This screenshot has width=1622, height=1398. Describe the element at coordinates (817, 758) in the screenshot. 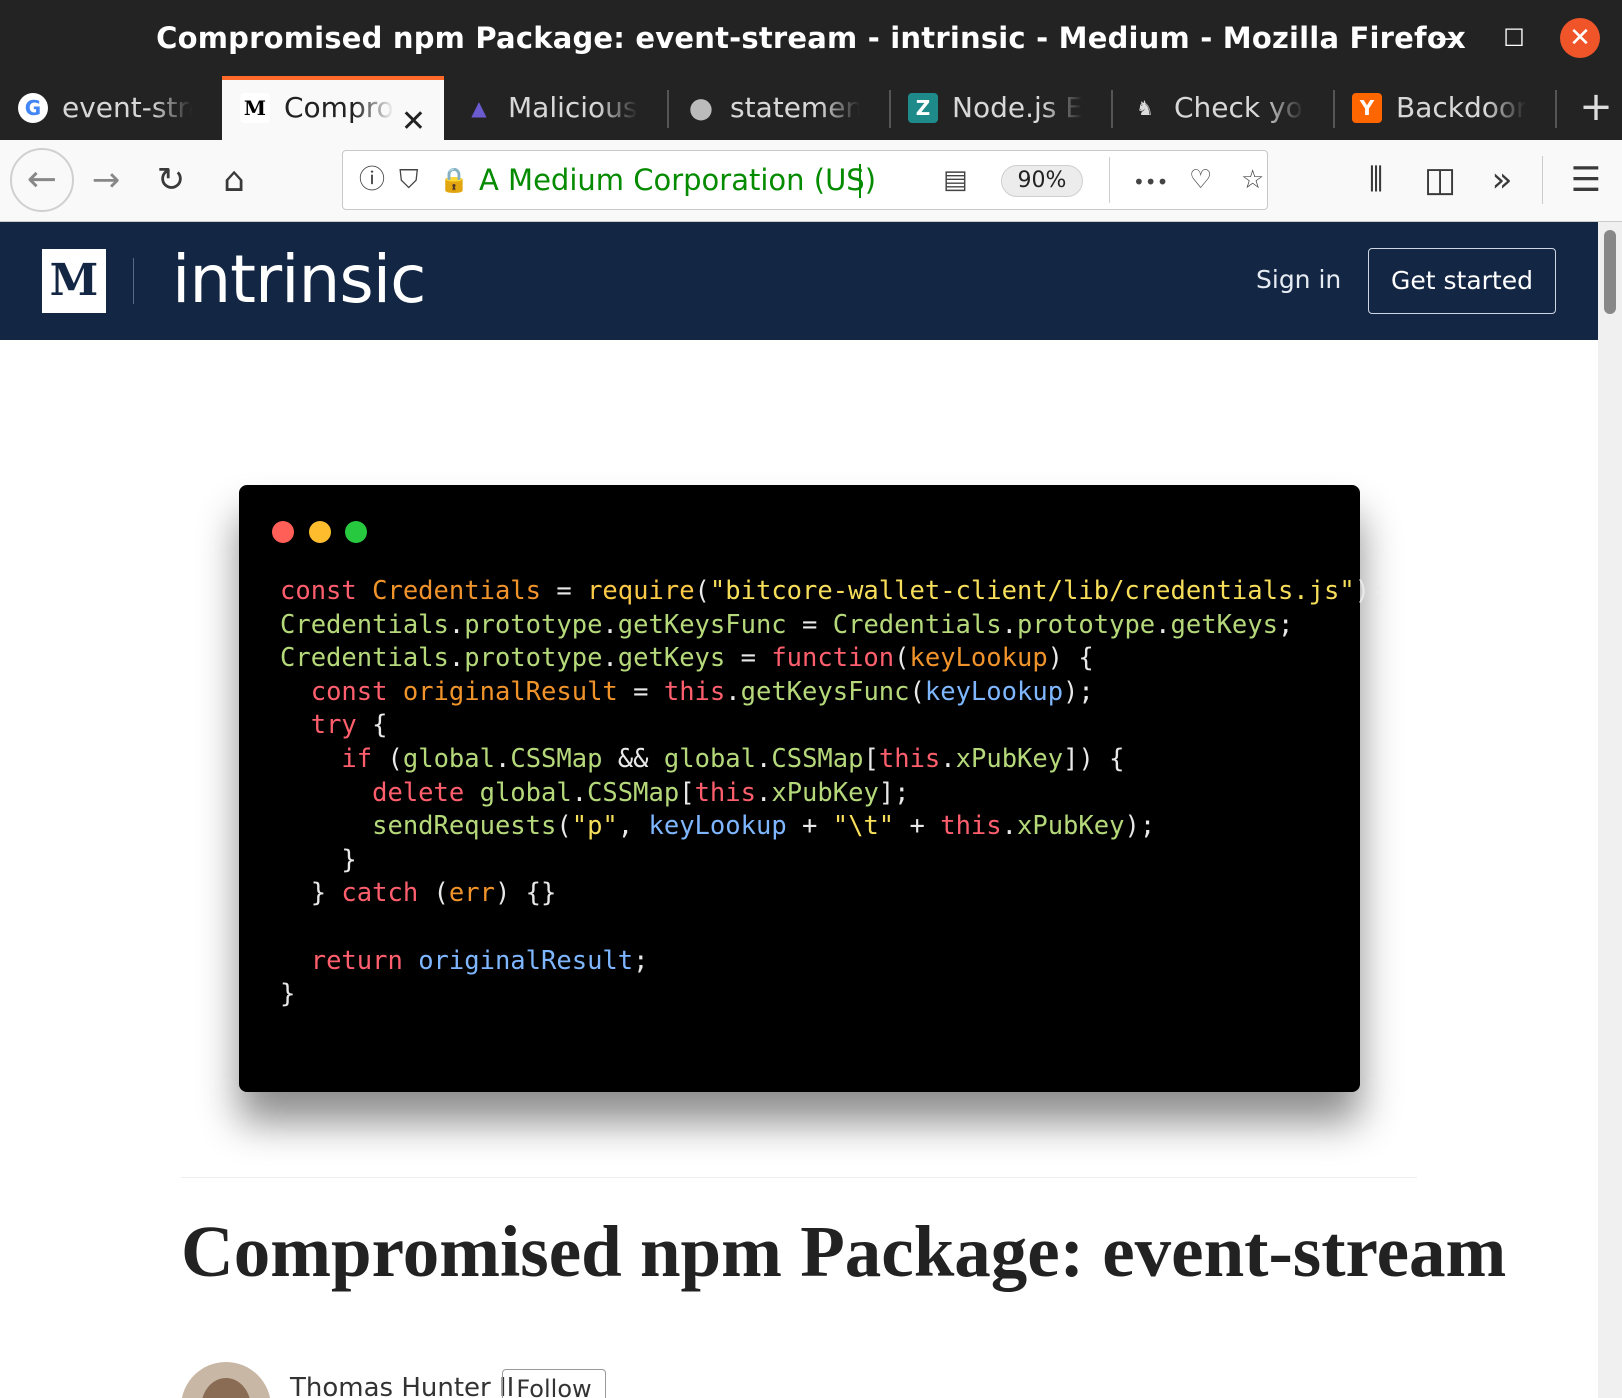

I see `code-token: CSSMap` at that location.